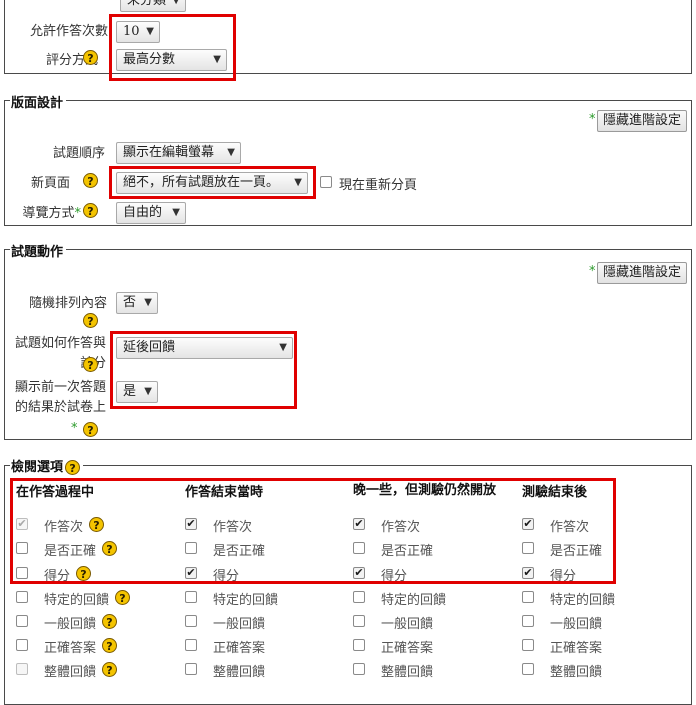  I want to click on nav-select: 自由的 ▼, so click(151, 213).